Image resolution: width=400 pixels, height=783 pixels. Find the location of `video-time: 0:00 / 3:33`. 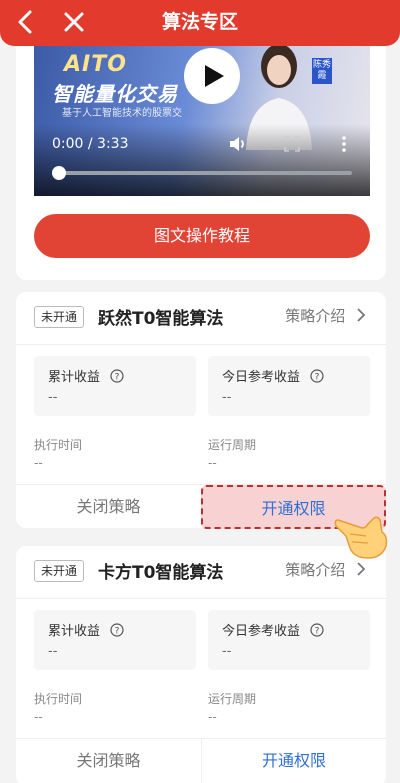

video-time: 0:00 / 3:33 is located at coordinates (90, 144).